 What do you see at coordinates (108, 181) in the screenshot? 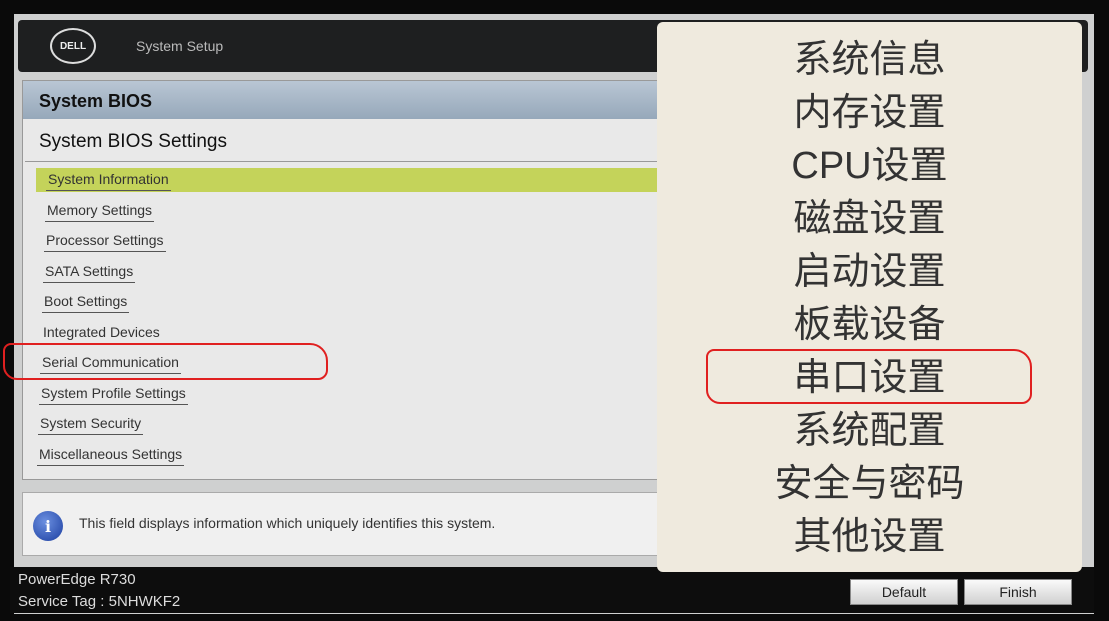
I see `menu-item-label: System Information` at bounding box center [108, 181].